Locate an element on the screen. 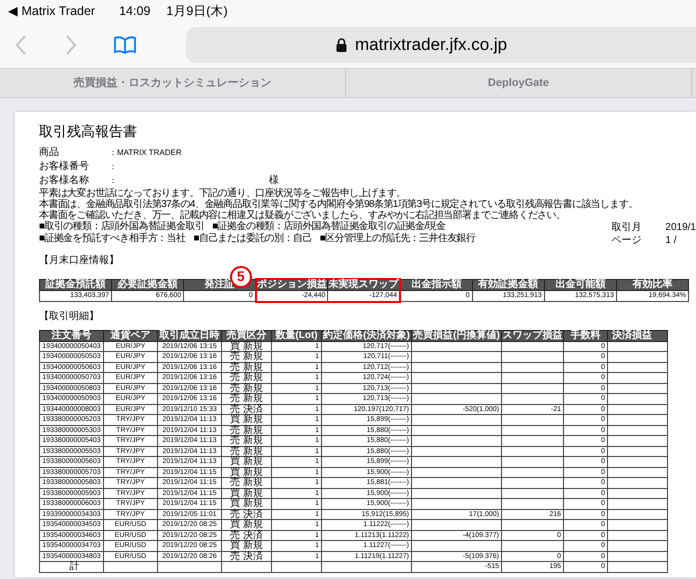 The height and width of the screenshot is (579, 696). section-heading: 【取引明細】 is located at coordinates (69, 316).